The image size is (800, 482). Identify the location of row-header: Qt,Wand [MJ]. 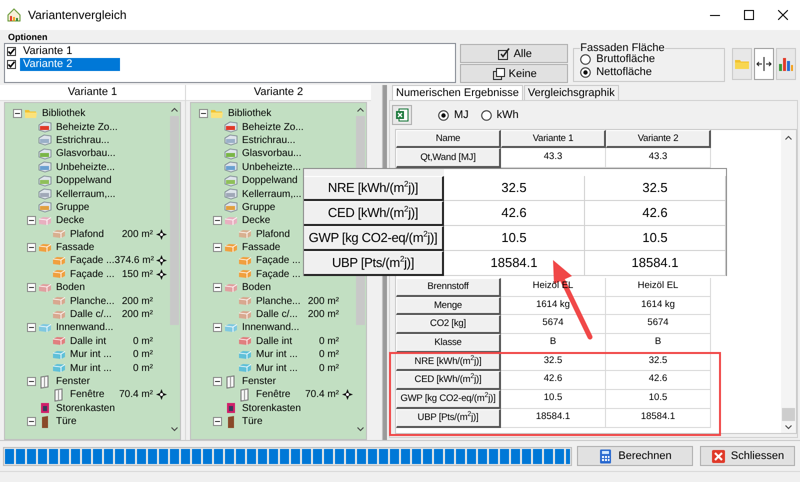
(448, 158).